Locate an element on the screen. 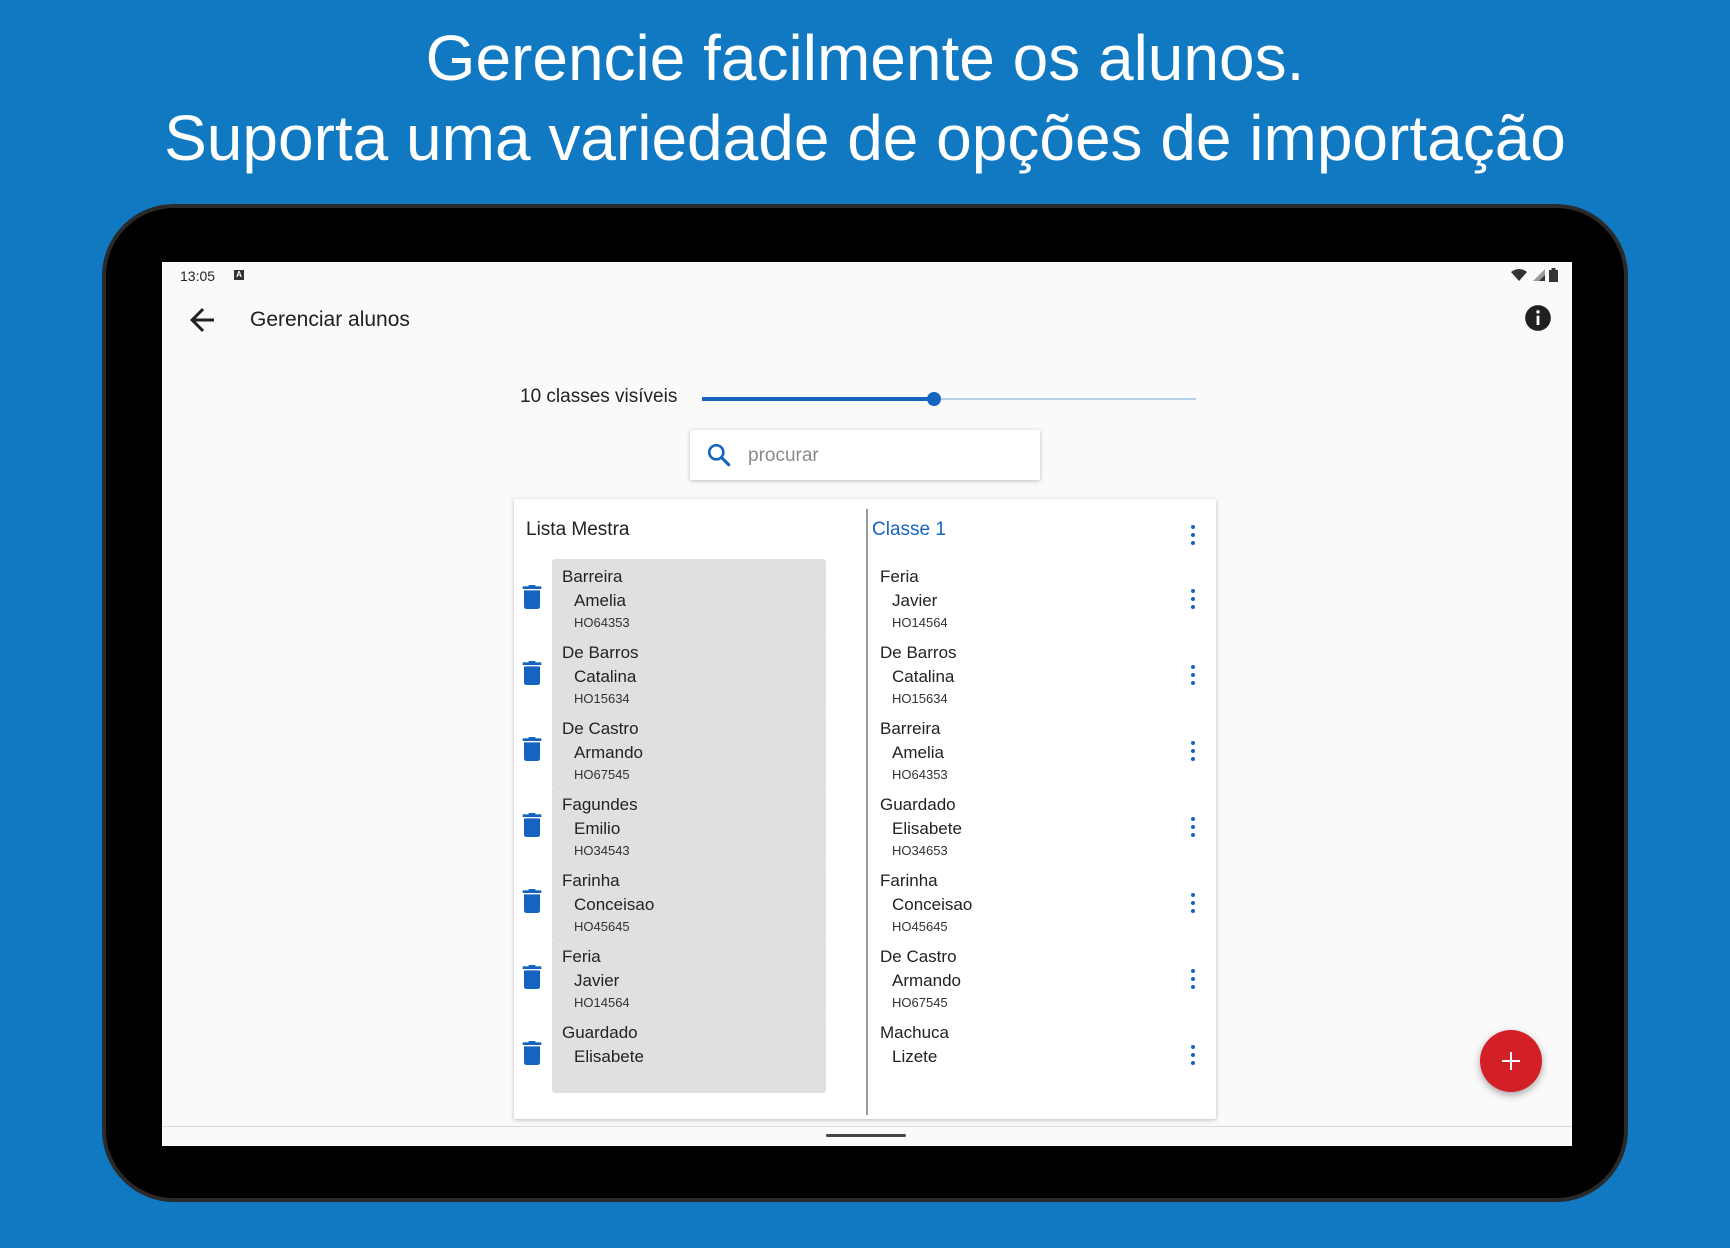 Image resolution: width=1730 pixels, height=1248 pixels. master-student-card: Feria Javier HO14564 is located at coordinates (689, 978).